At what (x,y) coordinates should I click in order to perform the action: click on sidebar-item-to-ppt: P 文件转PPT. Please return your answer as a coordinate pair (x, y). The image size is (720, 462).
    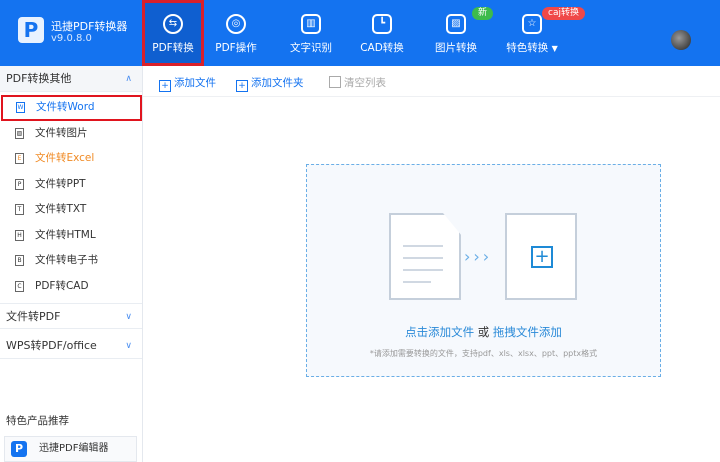
    Looking at the image, I should click on (71, 185).